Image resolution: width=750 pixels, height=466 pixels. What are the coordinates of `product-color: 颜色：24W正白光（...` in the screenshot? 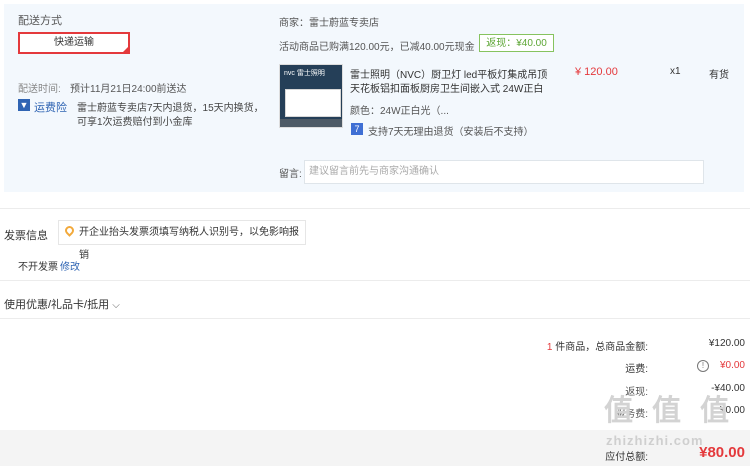 It's located at (399, 111).